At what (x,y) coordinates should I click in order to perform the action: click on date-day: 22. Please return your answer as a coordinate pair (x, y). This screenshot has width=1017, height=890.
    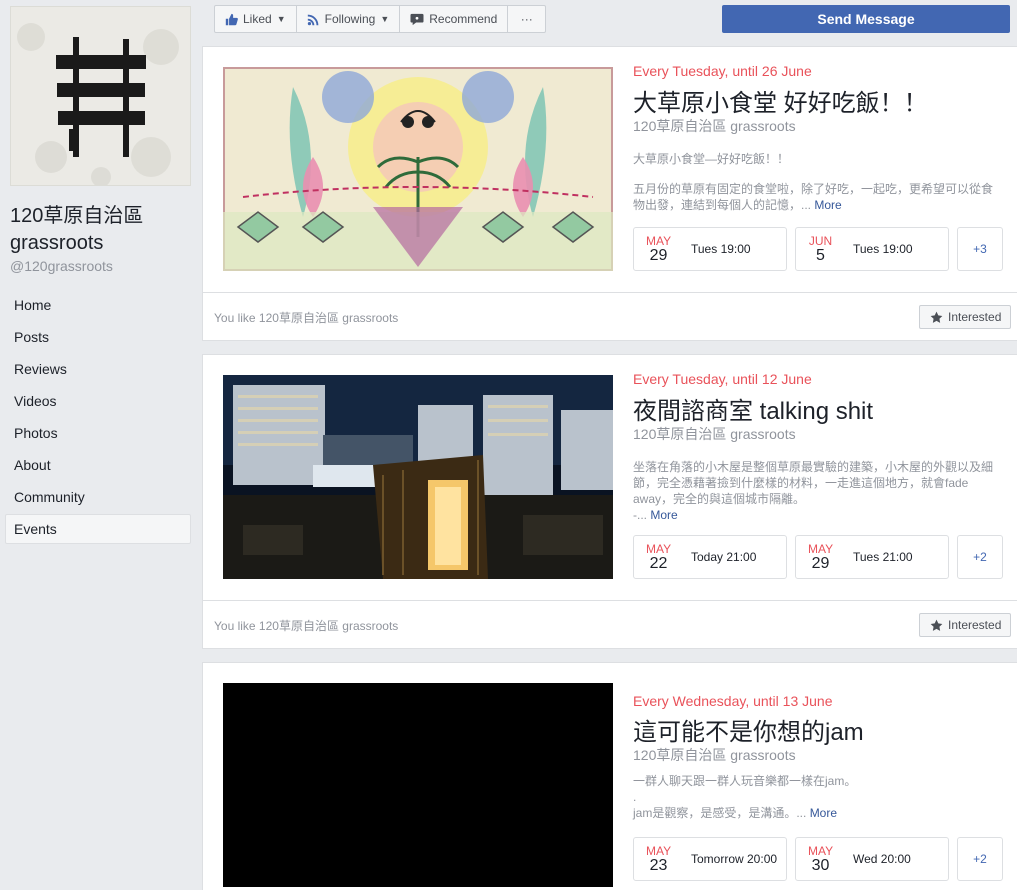
    Looking at the image, I should click on (658, 563).